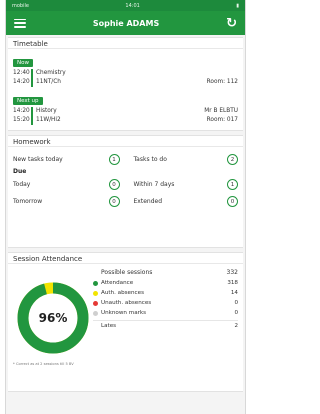 This screenshot has width=320, height=414. Describe the element at coordinates (69, 184) in the screenshot. I see `due-today: Today 0` at that location.